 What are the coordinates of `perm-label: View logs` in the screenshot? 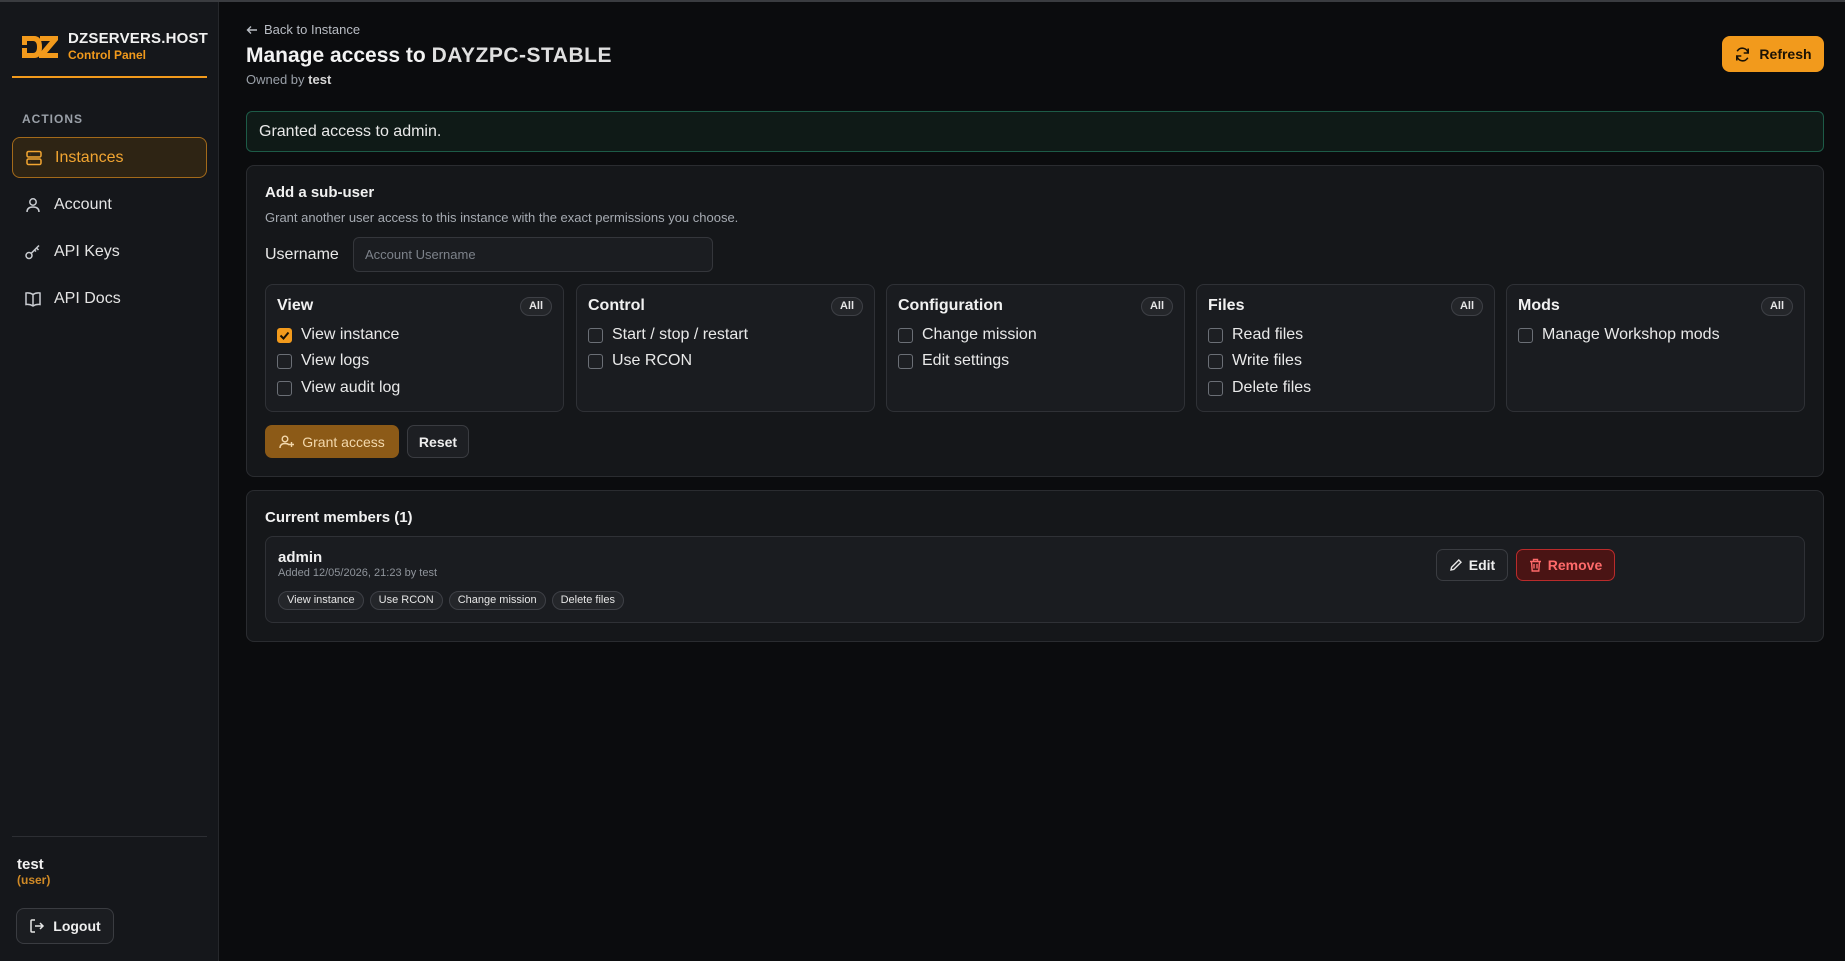 It's located at (335, 360).